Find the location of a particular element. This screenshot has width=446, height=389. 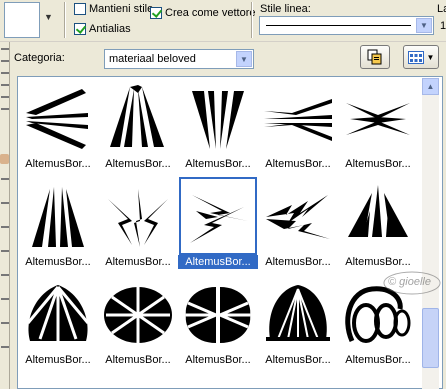

antialias-label: Antialias is located at coordinates (110, 29).